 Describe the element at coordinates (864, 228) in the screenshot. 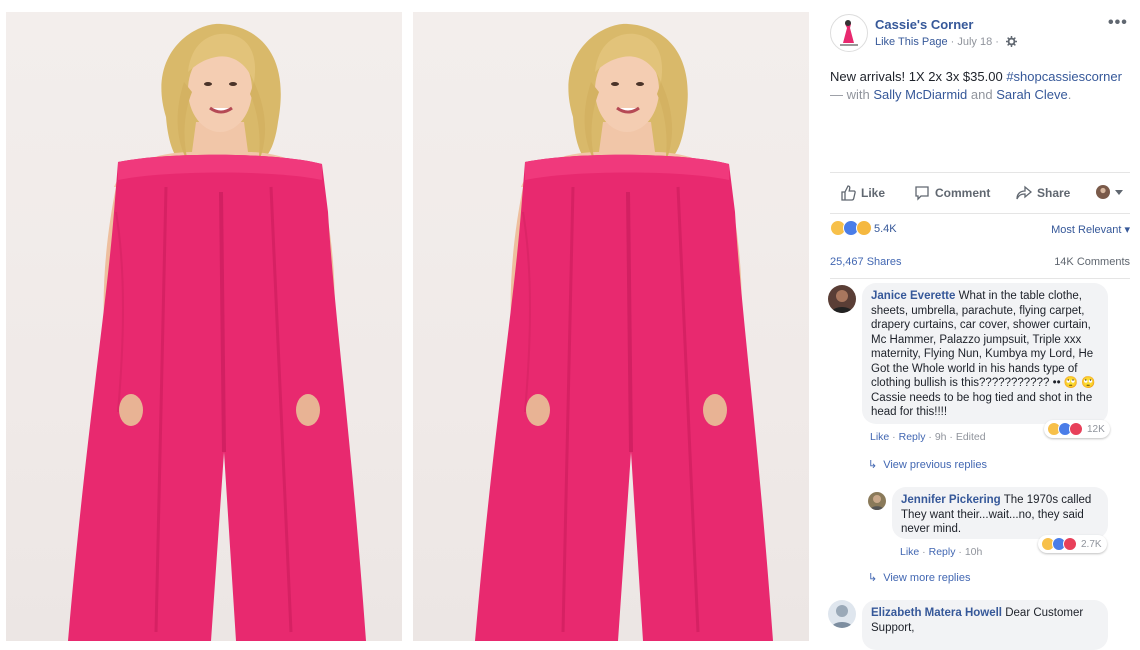

I see `wow-reaction-icon` at that location.